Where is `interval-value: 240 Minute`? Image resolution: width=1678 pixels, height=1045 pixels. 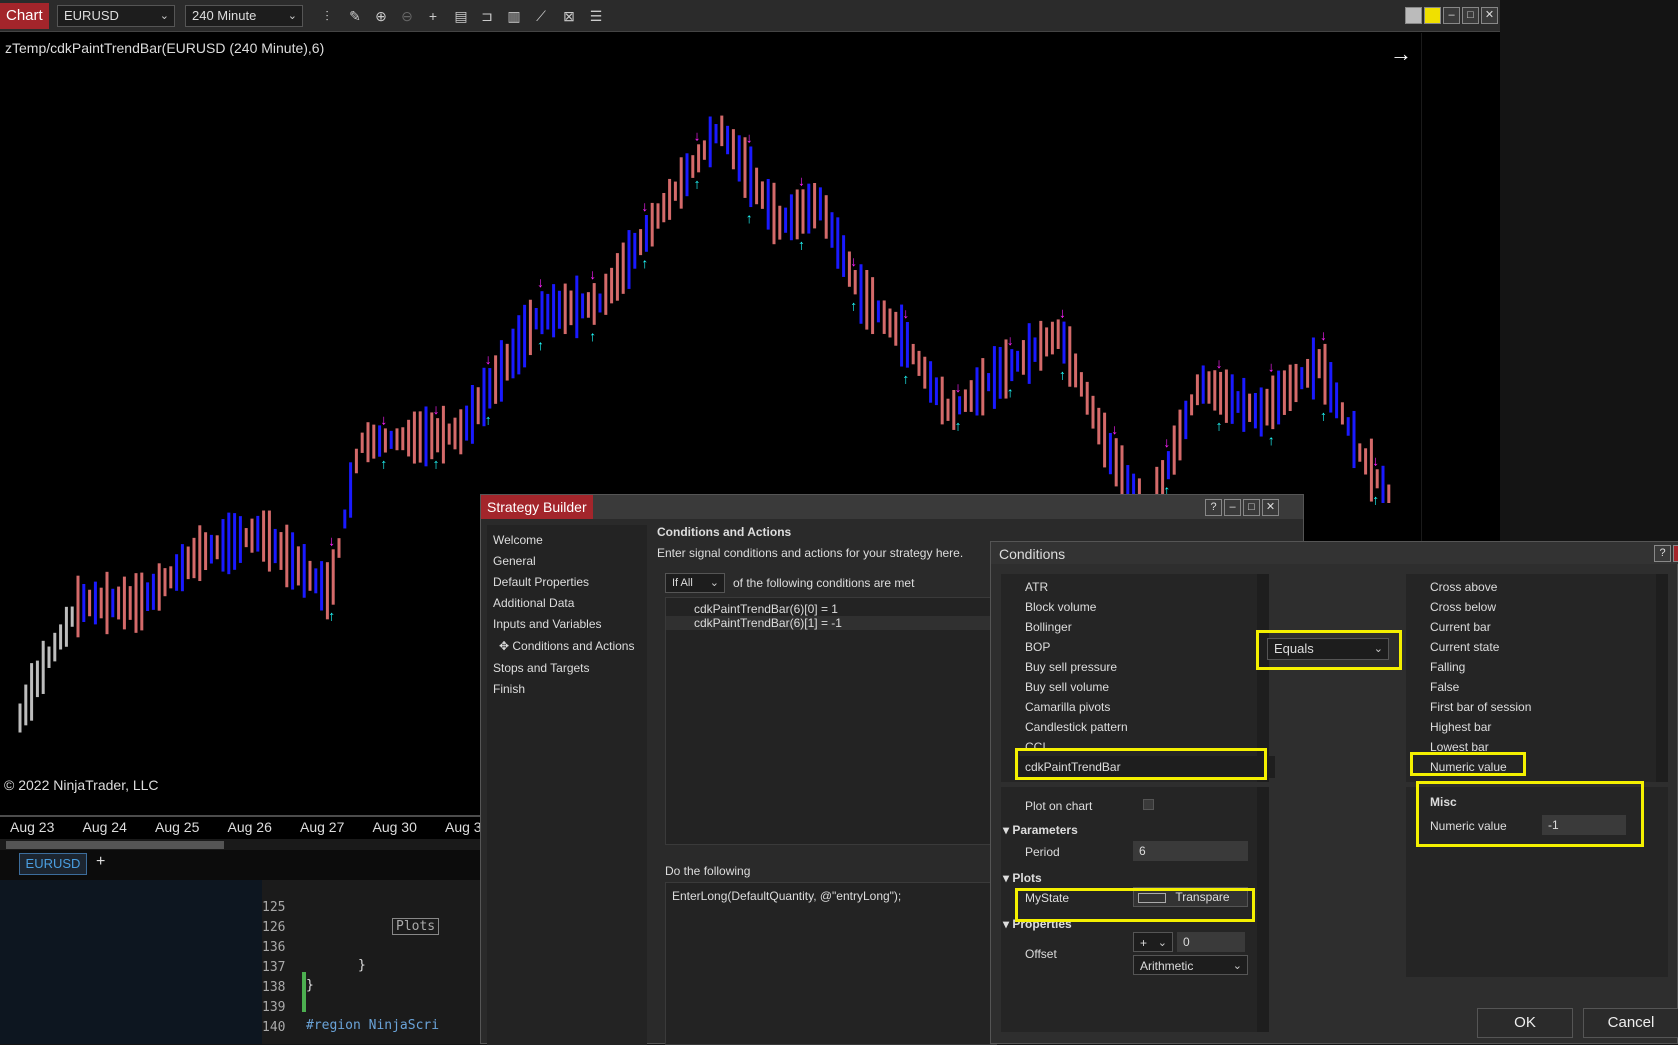 interval-value: 240 Minute is located at coordinates (224, 15).